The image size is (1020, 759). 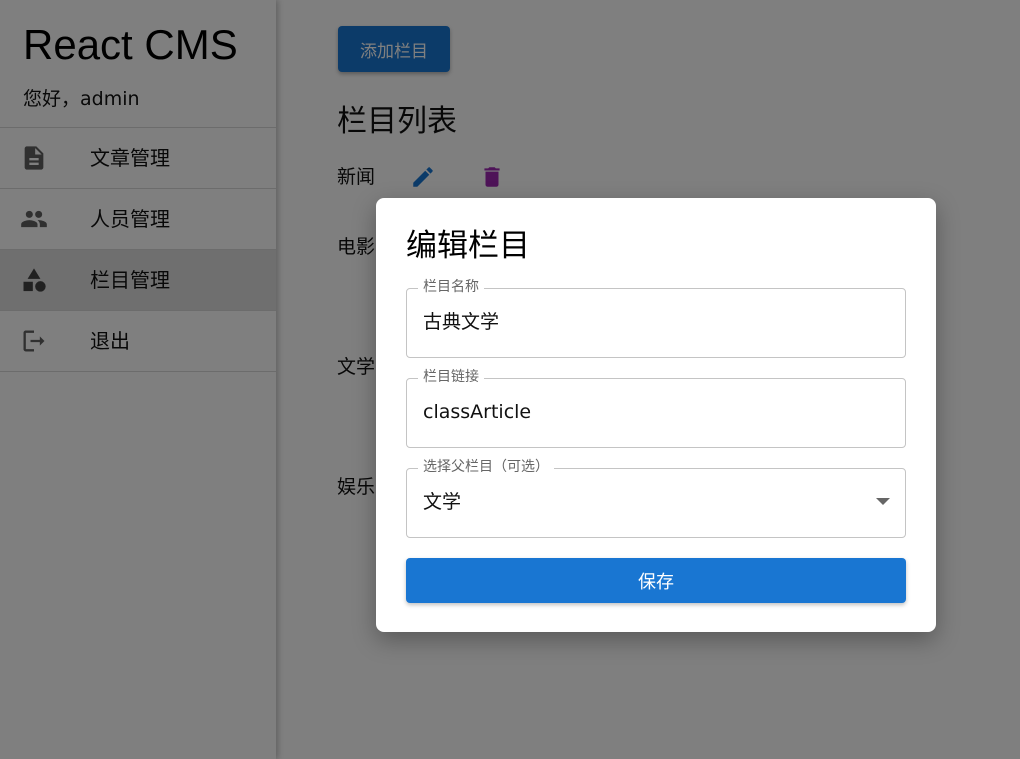 I want to click on selected-parent-value: 文学, so click(x=442, y=502).